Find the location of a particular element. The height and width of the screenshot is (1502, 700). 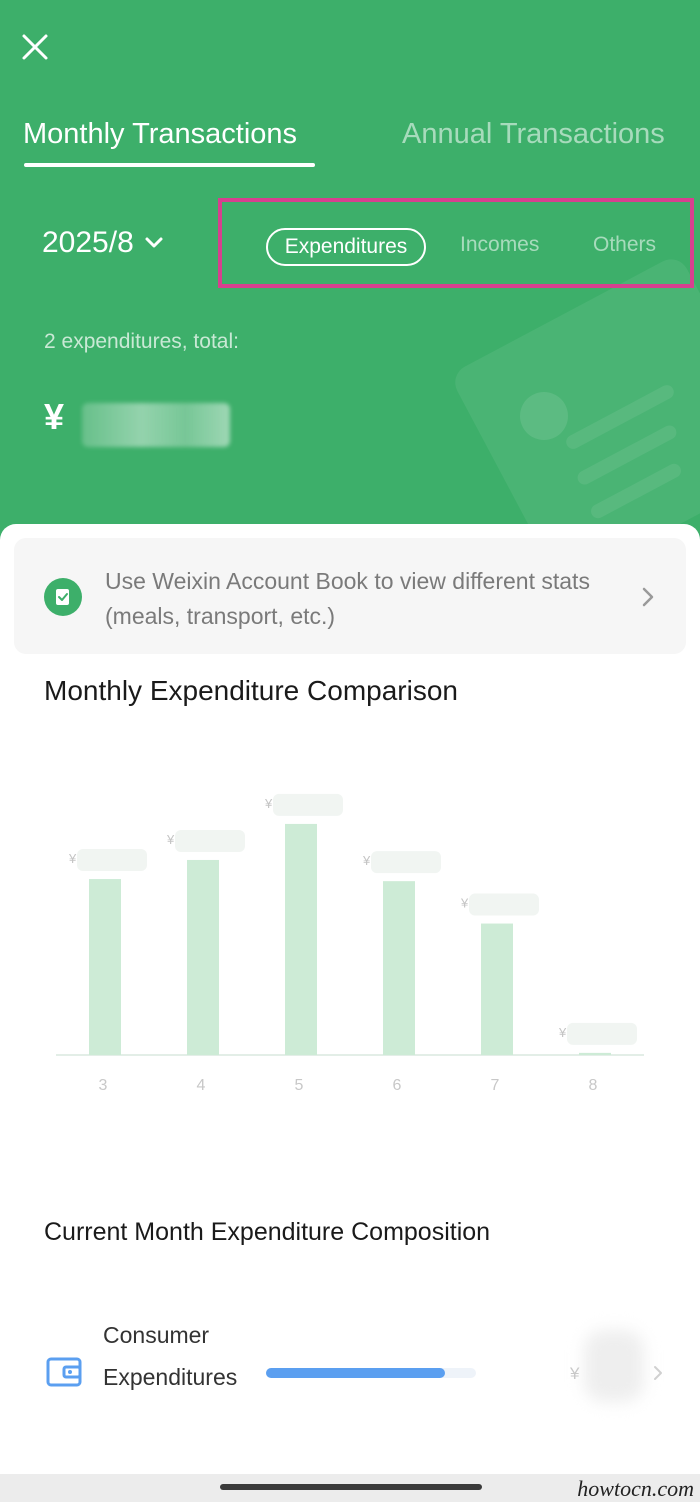

filter-incomes: Incomes is located at coordinates (499, 247).